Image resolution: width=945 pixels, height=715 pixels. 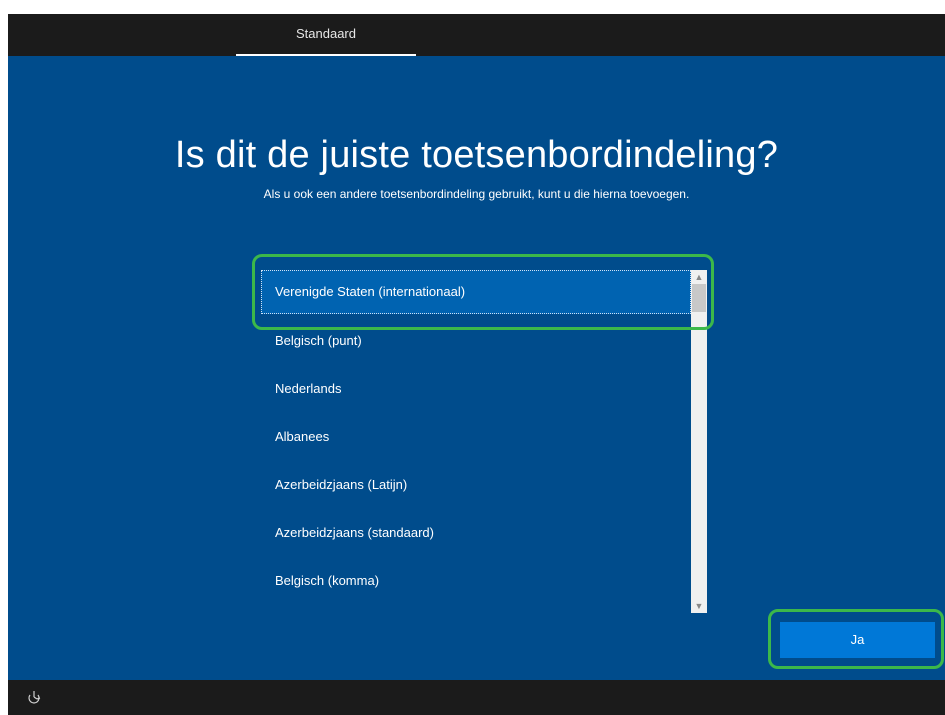 What do you see at coordinates (699, 277) in the screenshot?
I see `chevron-up-icon: ▲` at bounding box center [699, 277].